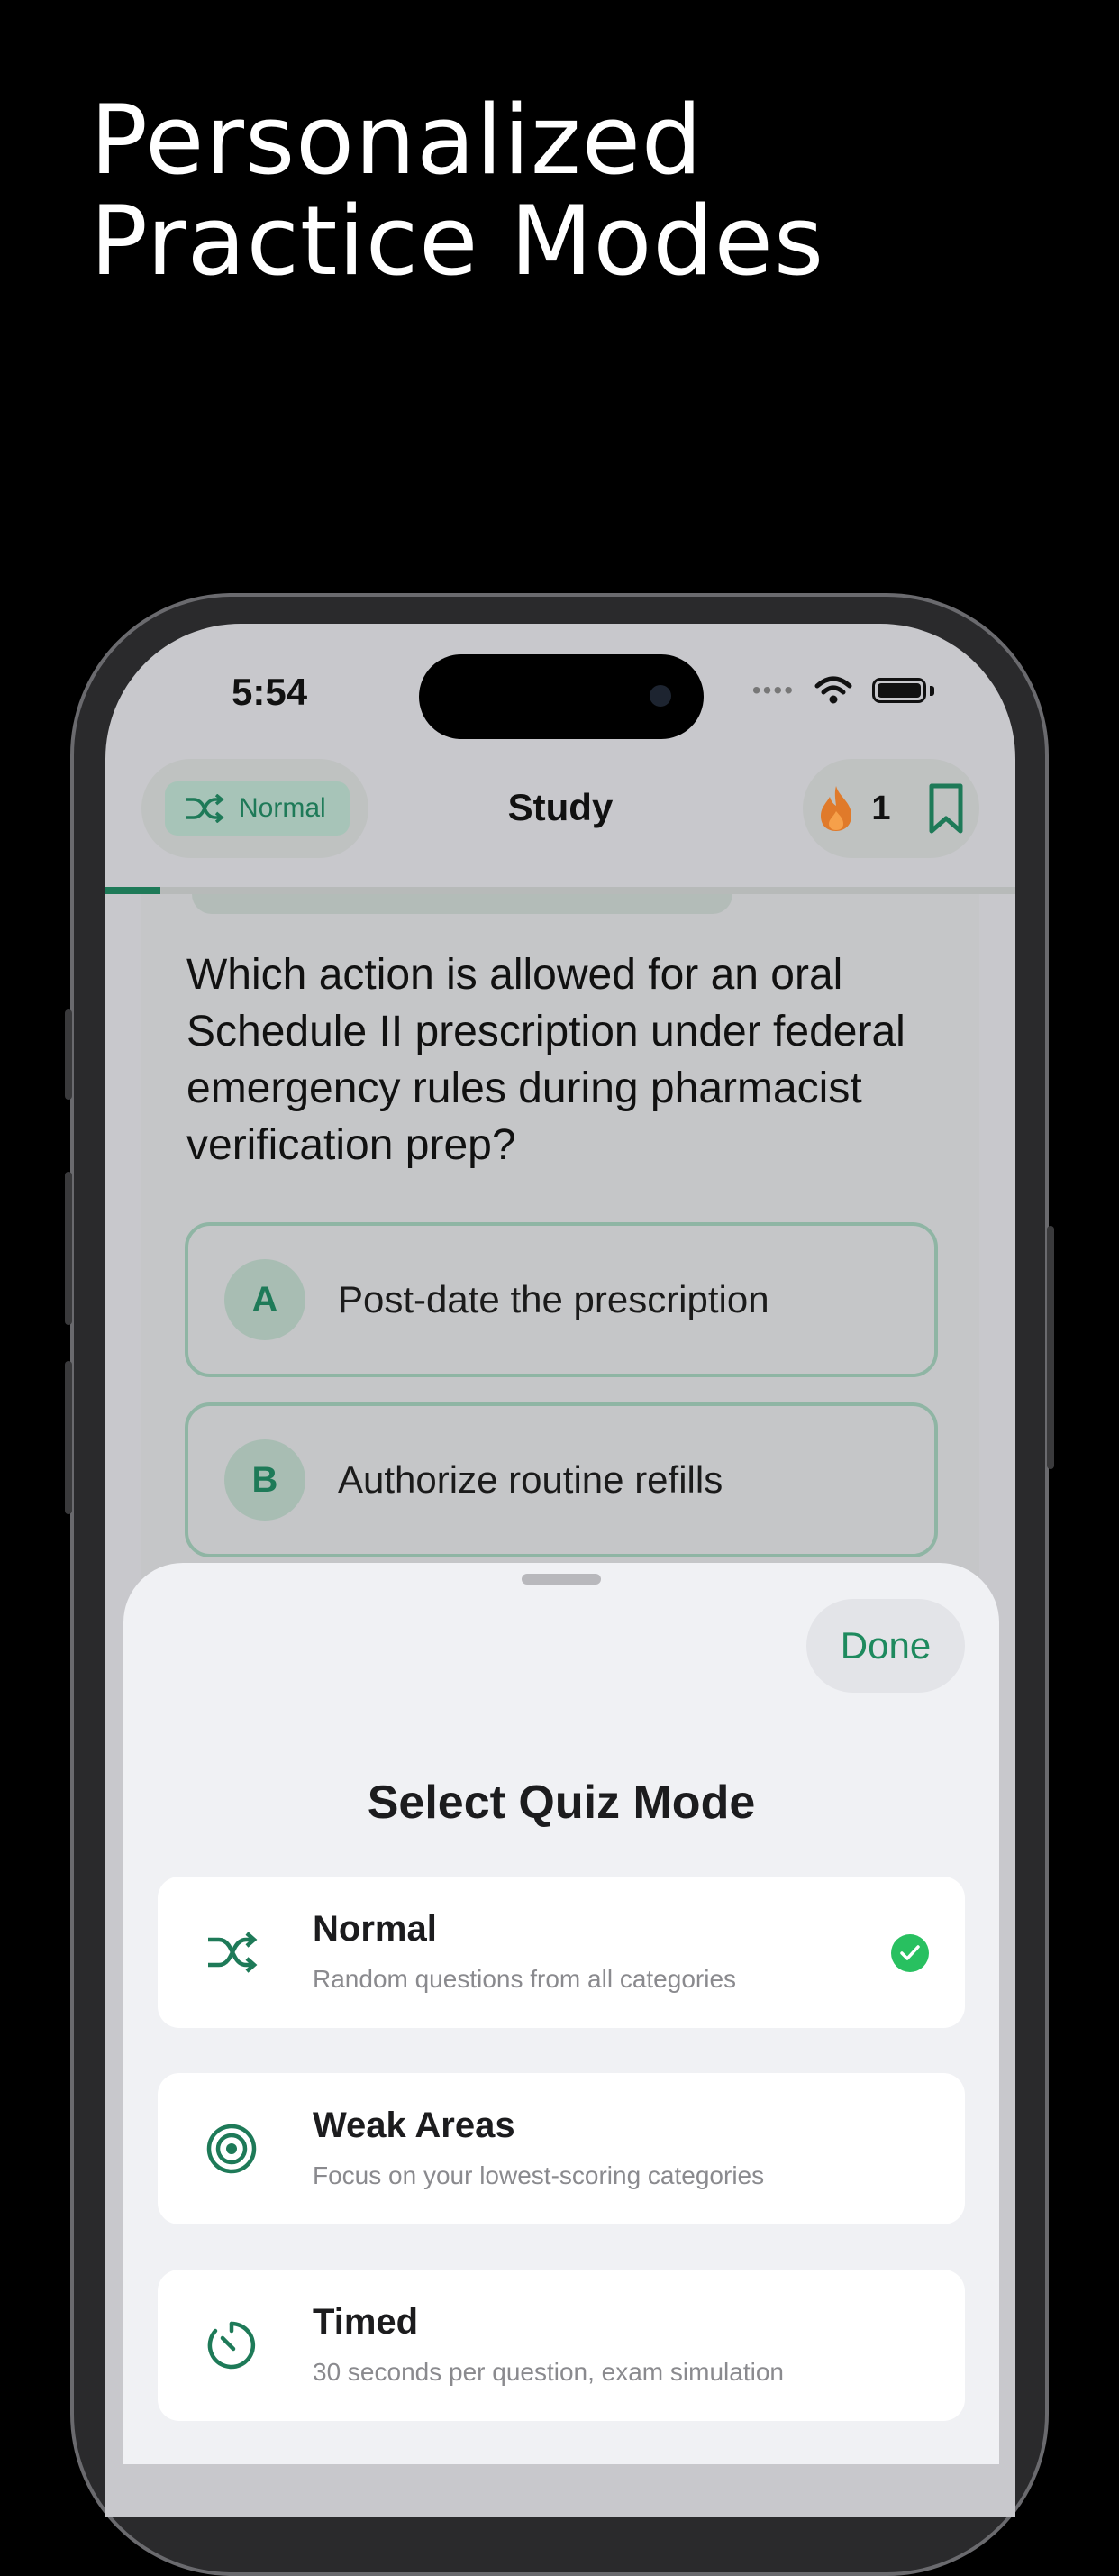 This screenshot has width=1119, height=2576. Describe the element at coordinates (68, 1437) in the screenshot. I see `phone-volume-down` at that location.